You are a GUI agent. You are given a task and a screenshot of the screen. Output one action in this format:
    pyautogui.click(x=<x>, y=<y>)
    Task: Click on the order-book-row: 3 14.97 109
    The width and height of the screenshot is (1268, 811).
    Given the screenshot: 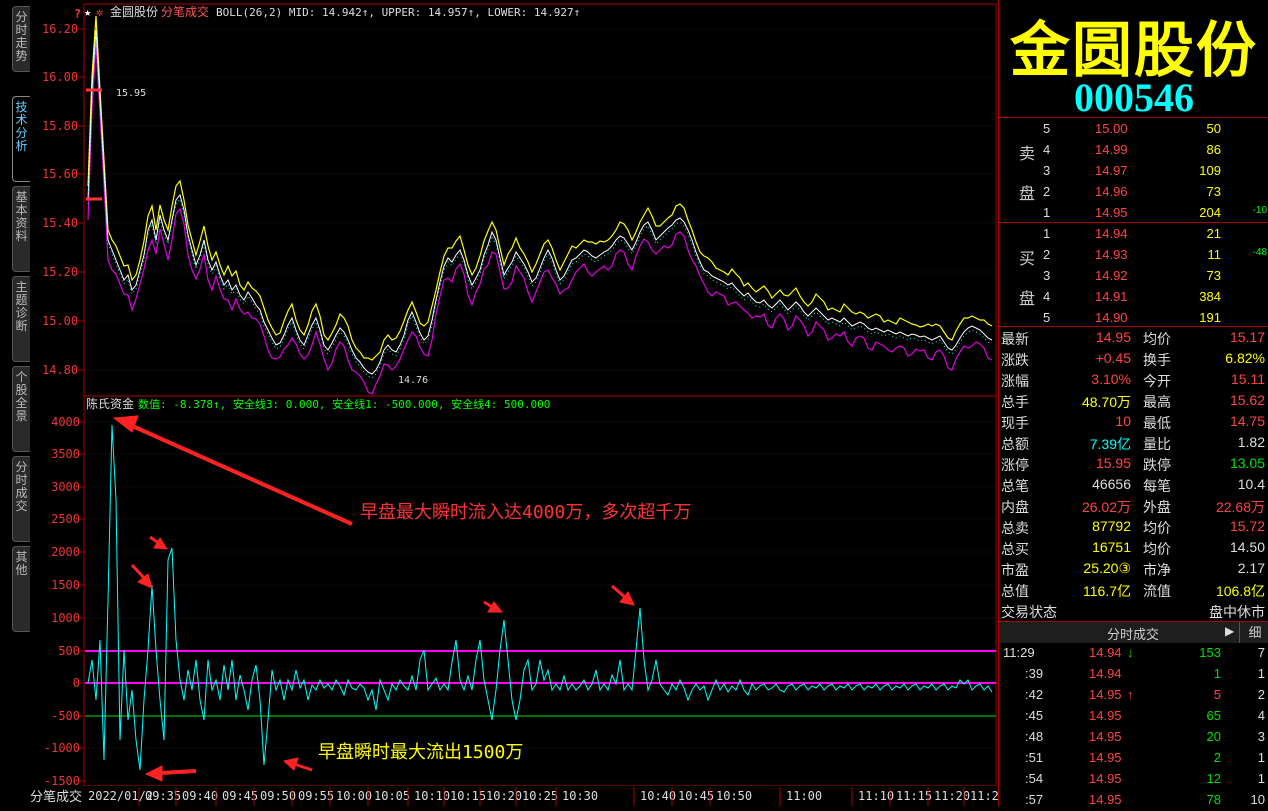 What is the action you would take?
    pyautogui.click(x=1133, y=171)
    